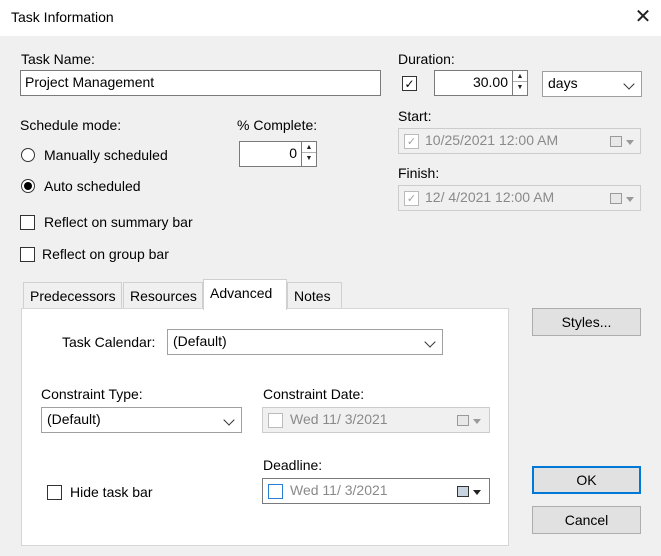 Image resolution: width=661 pixels, height=556 pixels. What do you see at coordinates (293, 465) in the screenshot?
I see `deadline-label: Deadline:` at bounding box center [293, 465].